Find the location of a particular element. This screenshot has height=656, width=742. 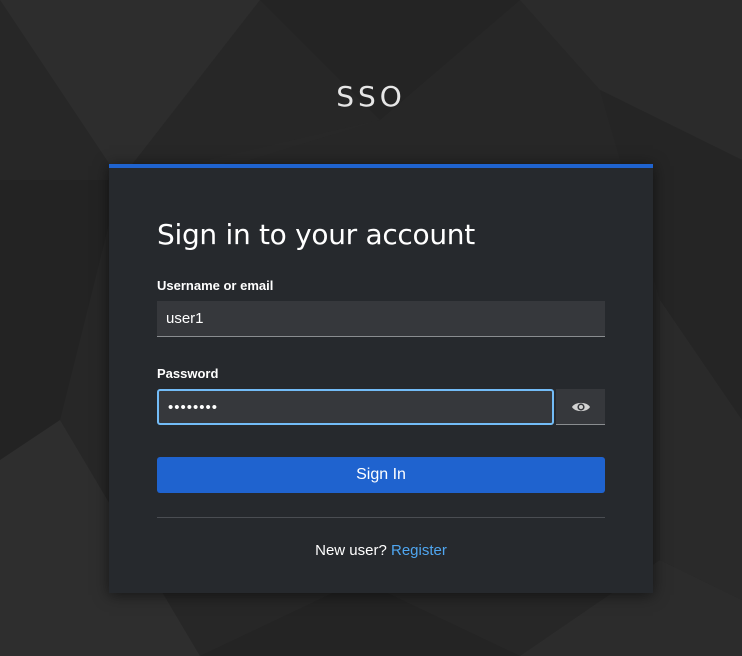

register-row: New user? Register is located at coordinates (381, 550).